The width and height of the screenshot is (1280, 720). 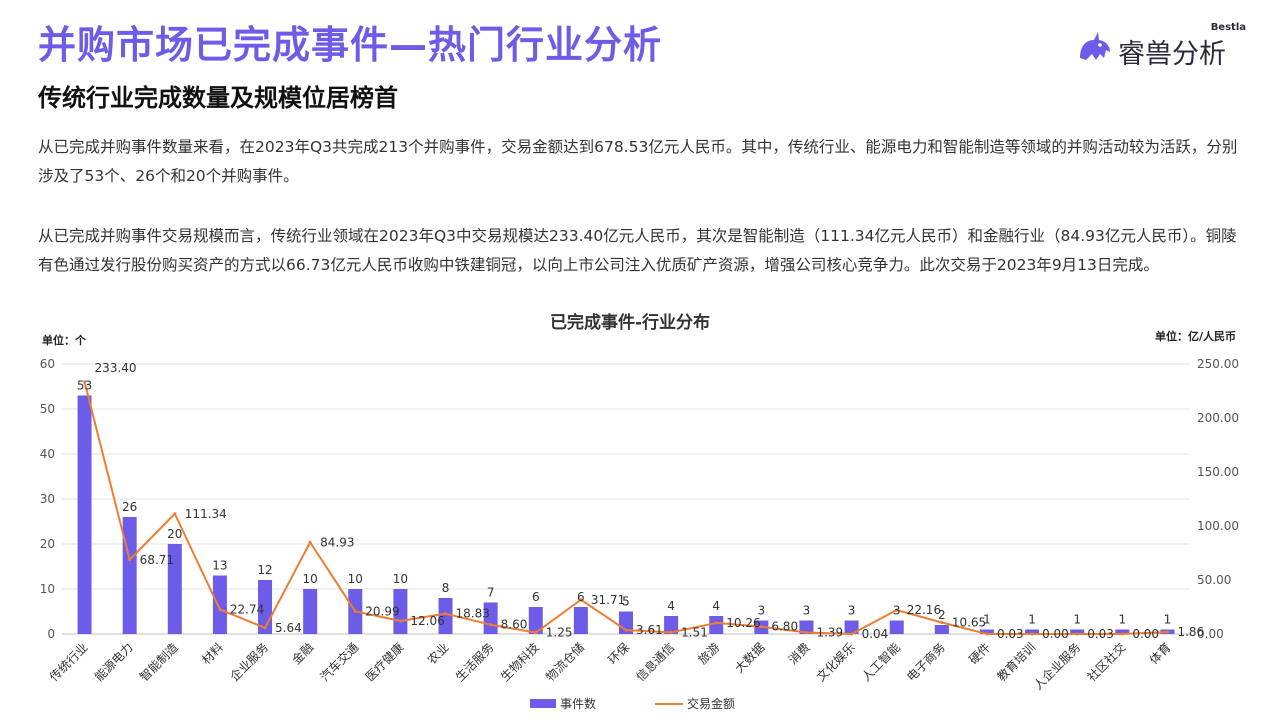 What do you see at coordinates (249, 662) in the screenshot?
I see `x-tick-label: 企业服务` at bounding box center [249, 662].